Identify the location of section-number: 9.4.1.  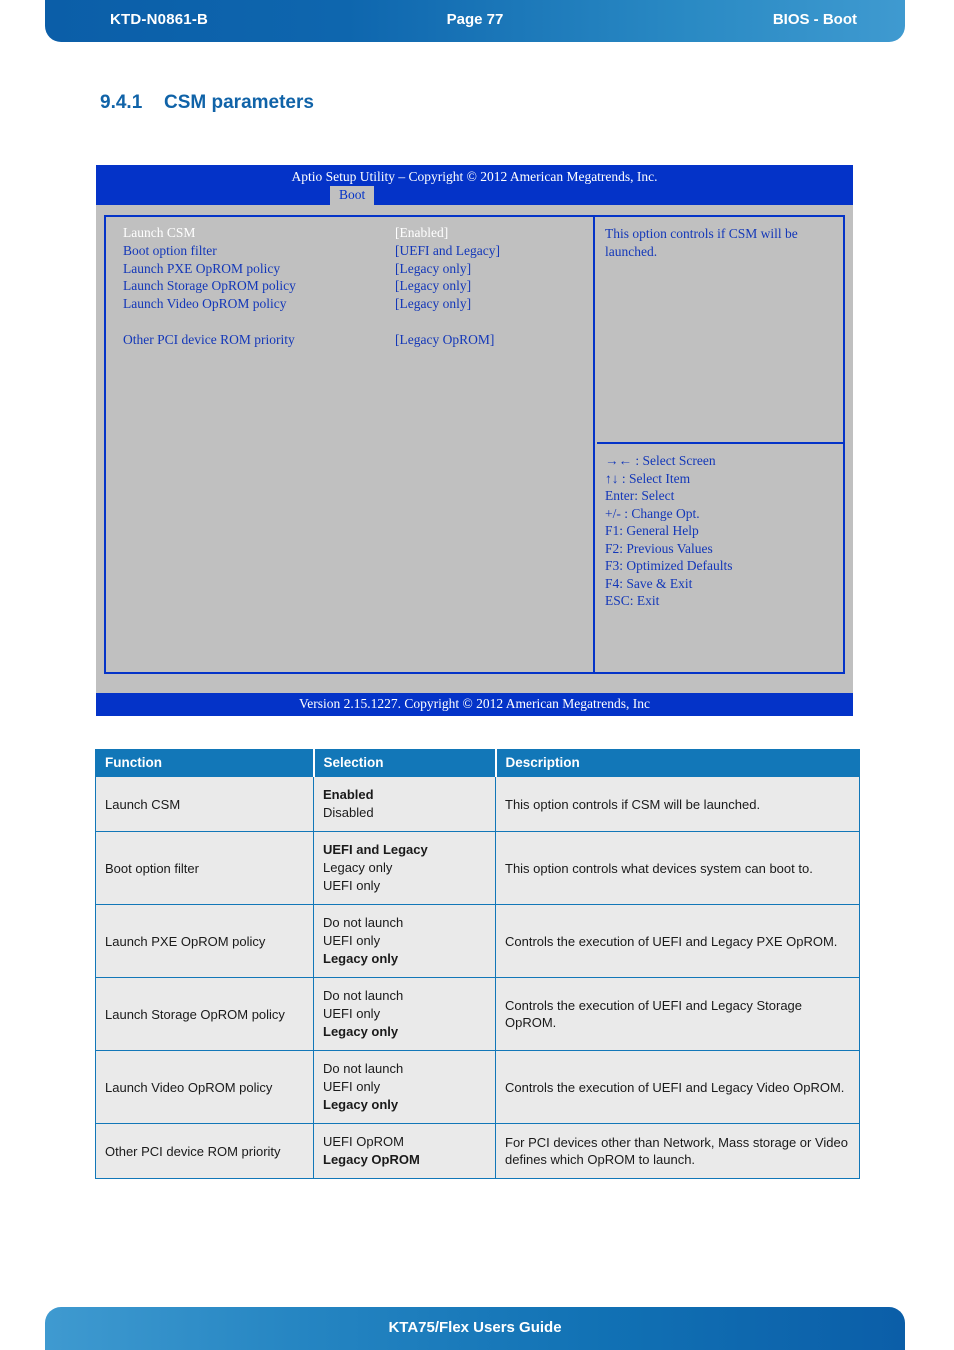
(121, 102).